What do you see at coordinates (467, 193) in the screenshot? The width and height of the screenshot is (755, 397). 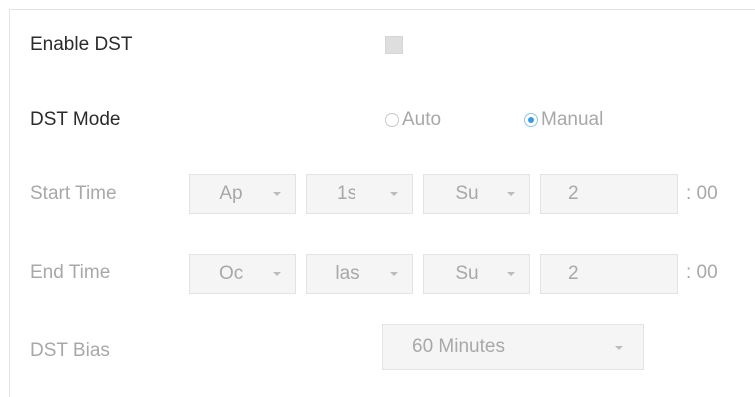 I see `start-day-value: Su` at bounding box center [467, 193].